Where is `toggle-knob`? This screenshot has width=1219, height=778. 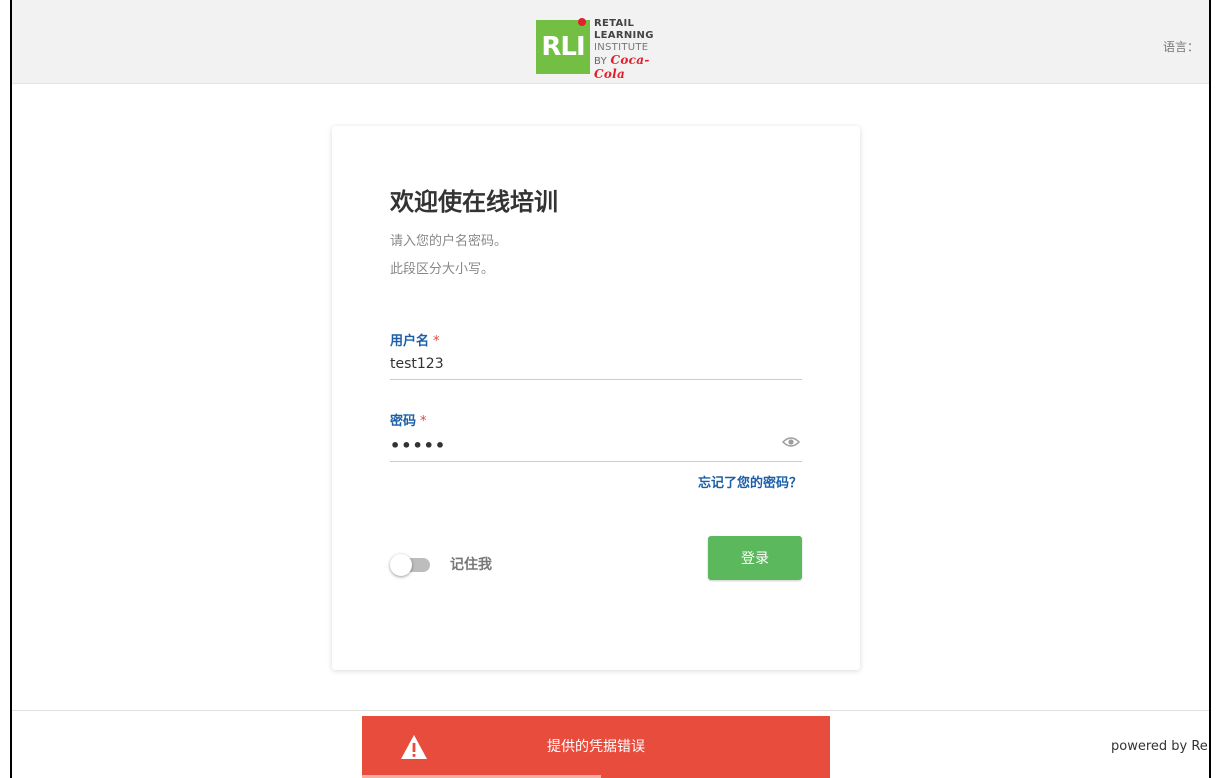 toggle-knob is located at coordinates (401, 565).